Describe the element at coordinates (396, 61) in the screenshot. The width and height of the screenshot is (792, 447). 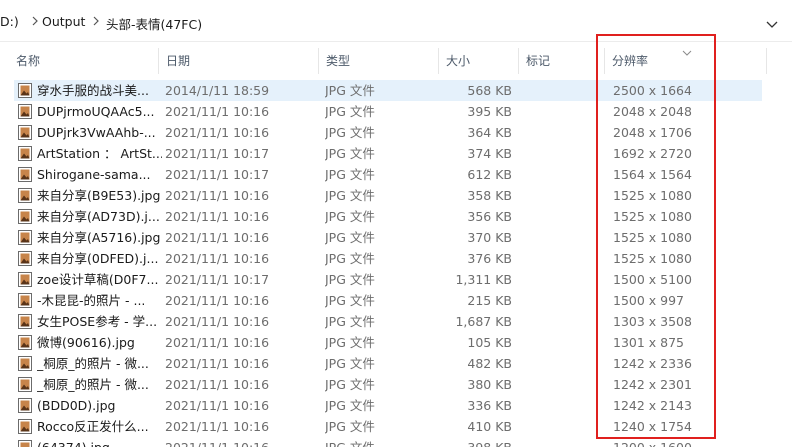
I see `column-header-row: 名称 日期 类型 大小 标记 分辨率` at that location.